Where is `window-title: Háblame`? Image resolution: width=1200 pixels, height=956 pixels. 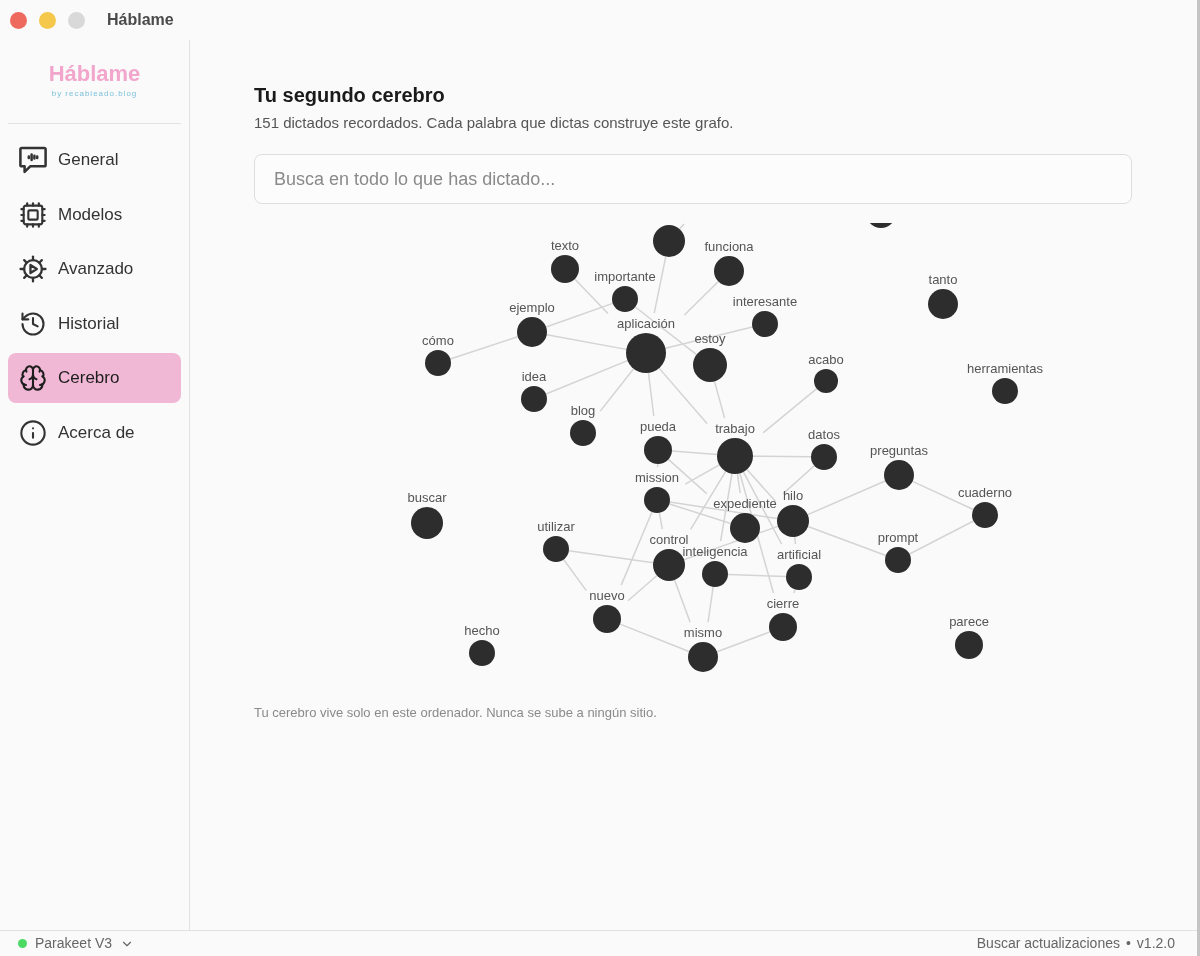
window-title: Háblame is located at coordinates (140, 20).